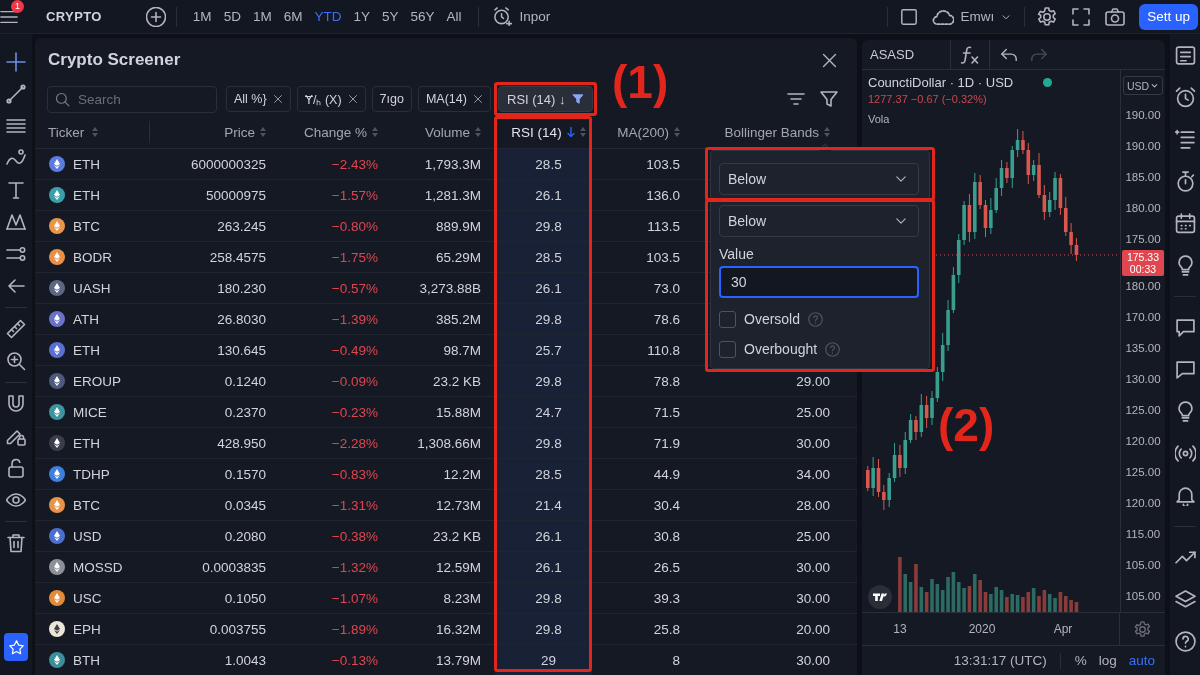 The width and height of the screenshot is (1200, 675). I want to click on change-cell-text: −0.38%, so click(354, 536).